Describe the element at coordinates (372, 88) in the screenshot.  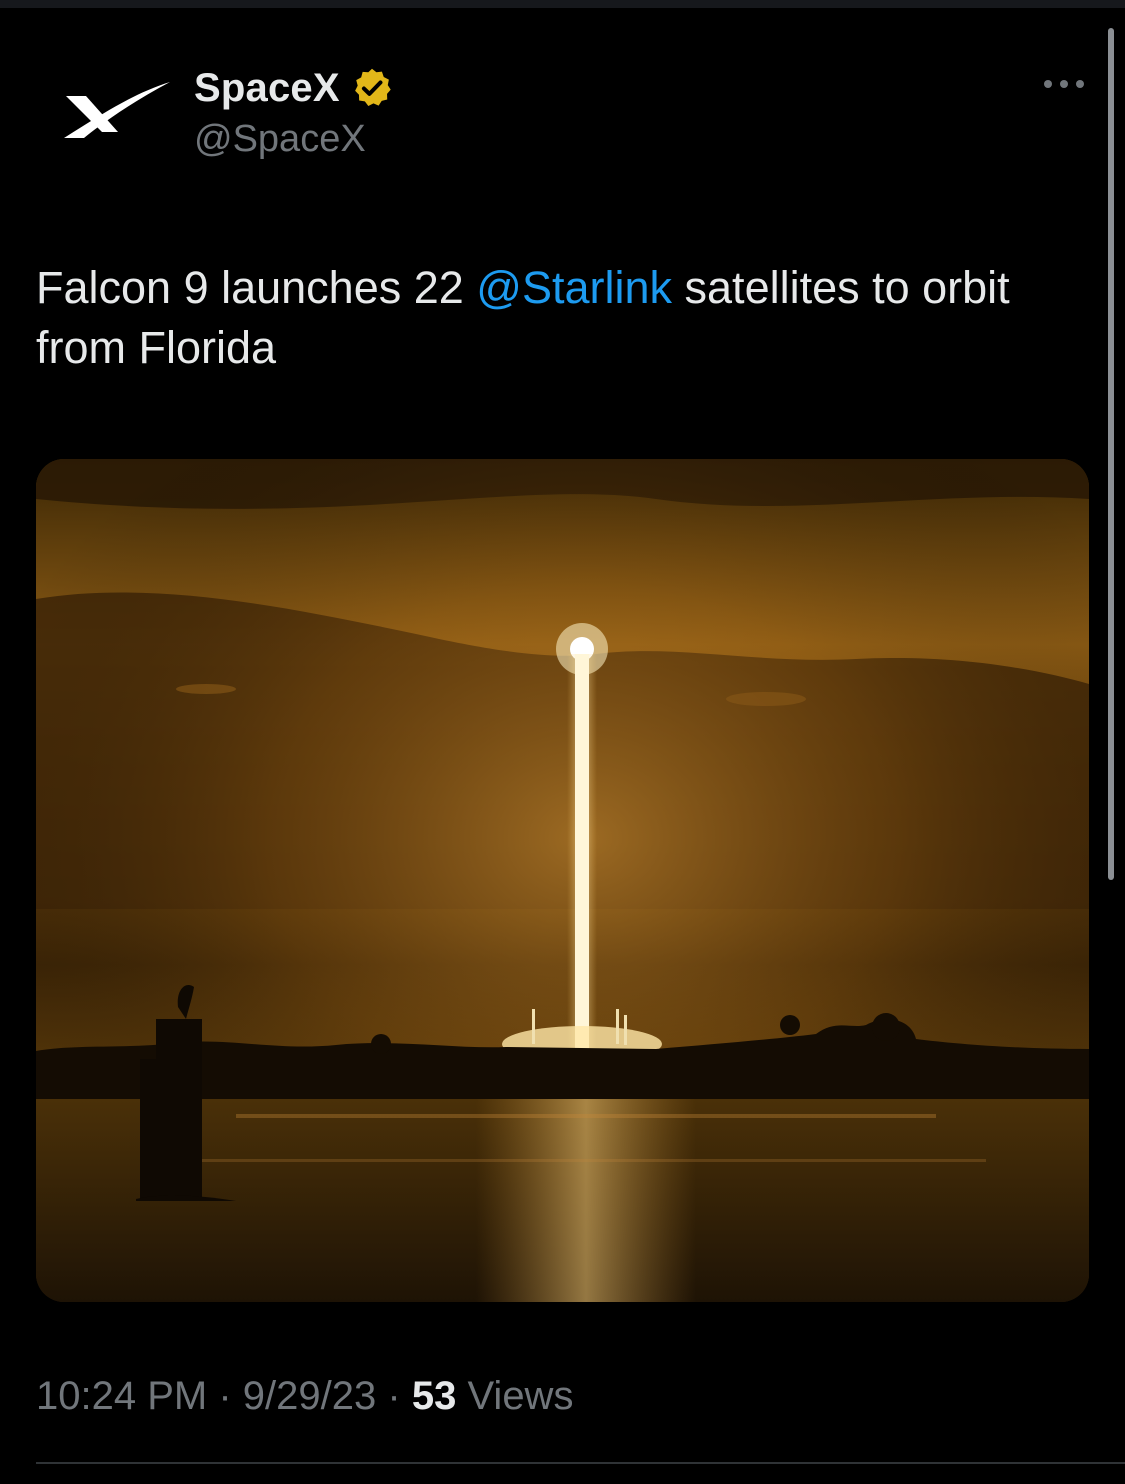
I see `verified-badge-icon` at that location.